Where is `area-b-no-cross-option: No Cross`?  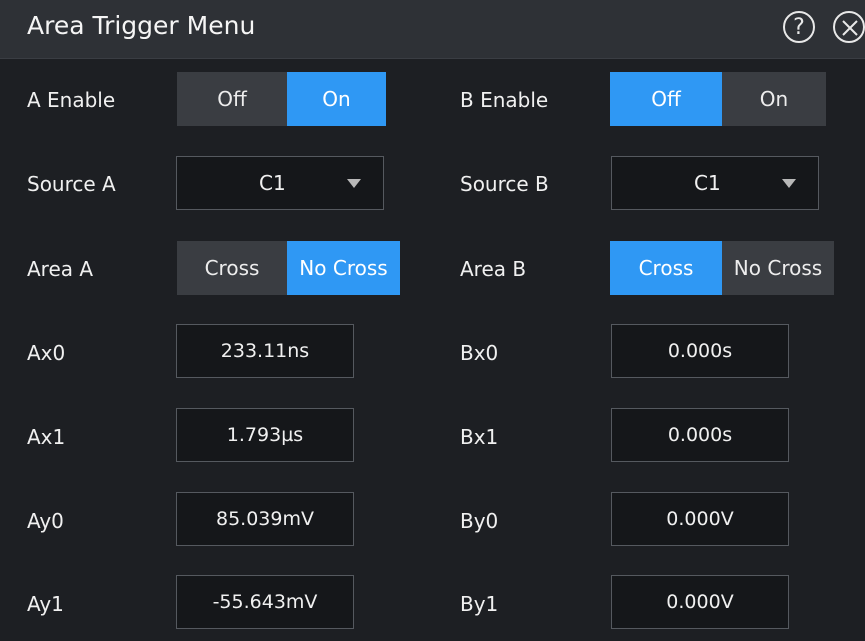
area-b-no-cross-option: No Cross is located at coordinates (778, 268).